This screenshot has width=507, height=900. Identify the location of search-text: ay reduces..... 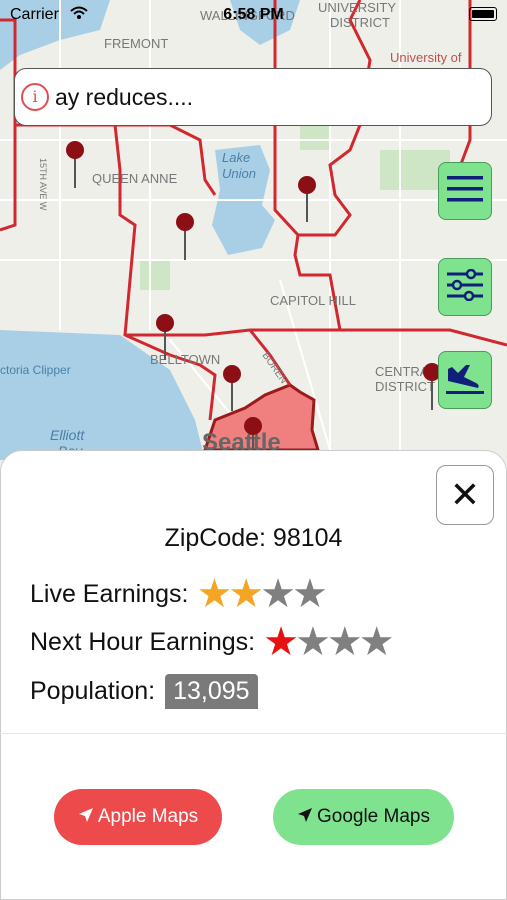
(124, 96).